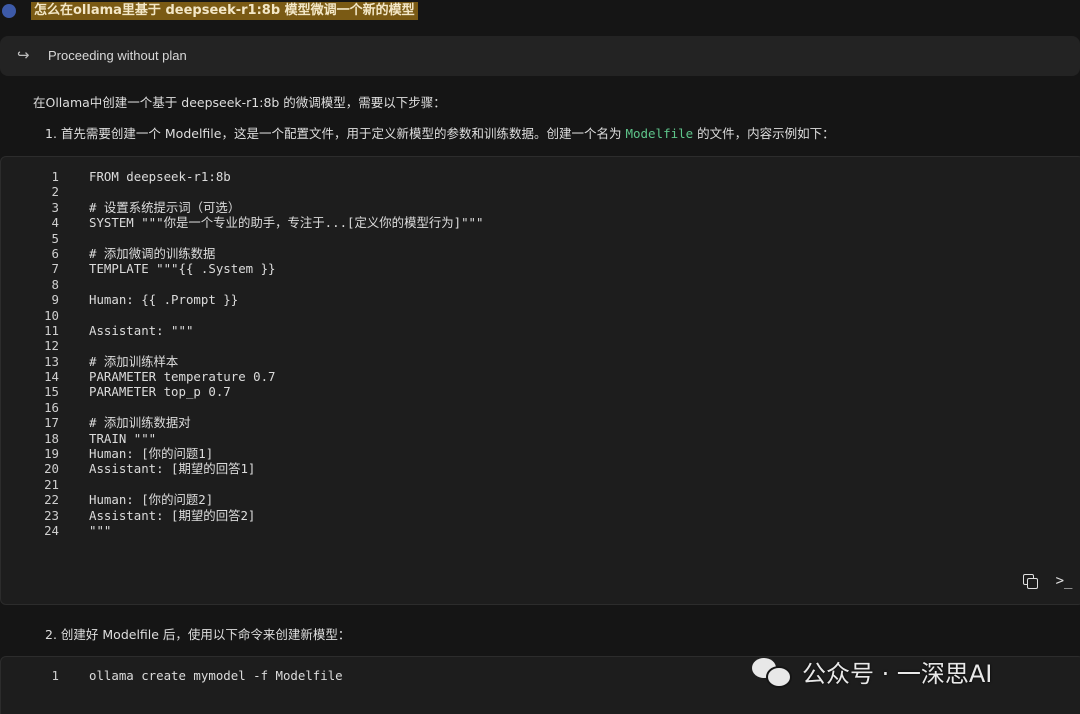 The height and width of the screenshot is (714, 1080). I want to click on line-number: 21, so click(51, 484).